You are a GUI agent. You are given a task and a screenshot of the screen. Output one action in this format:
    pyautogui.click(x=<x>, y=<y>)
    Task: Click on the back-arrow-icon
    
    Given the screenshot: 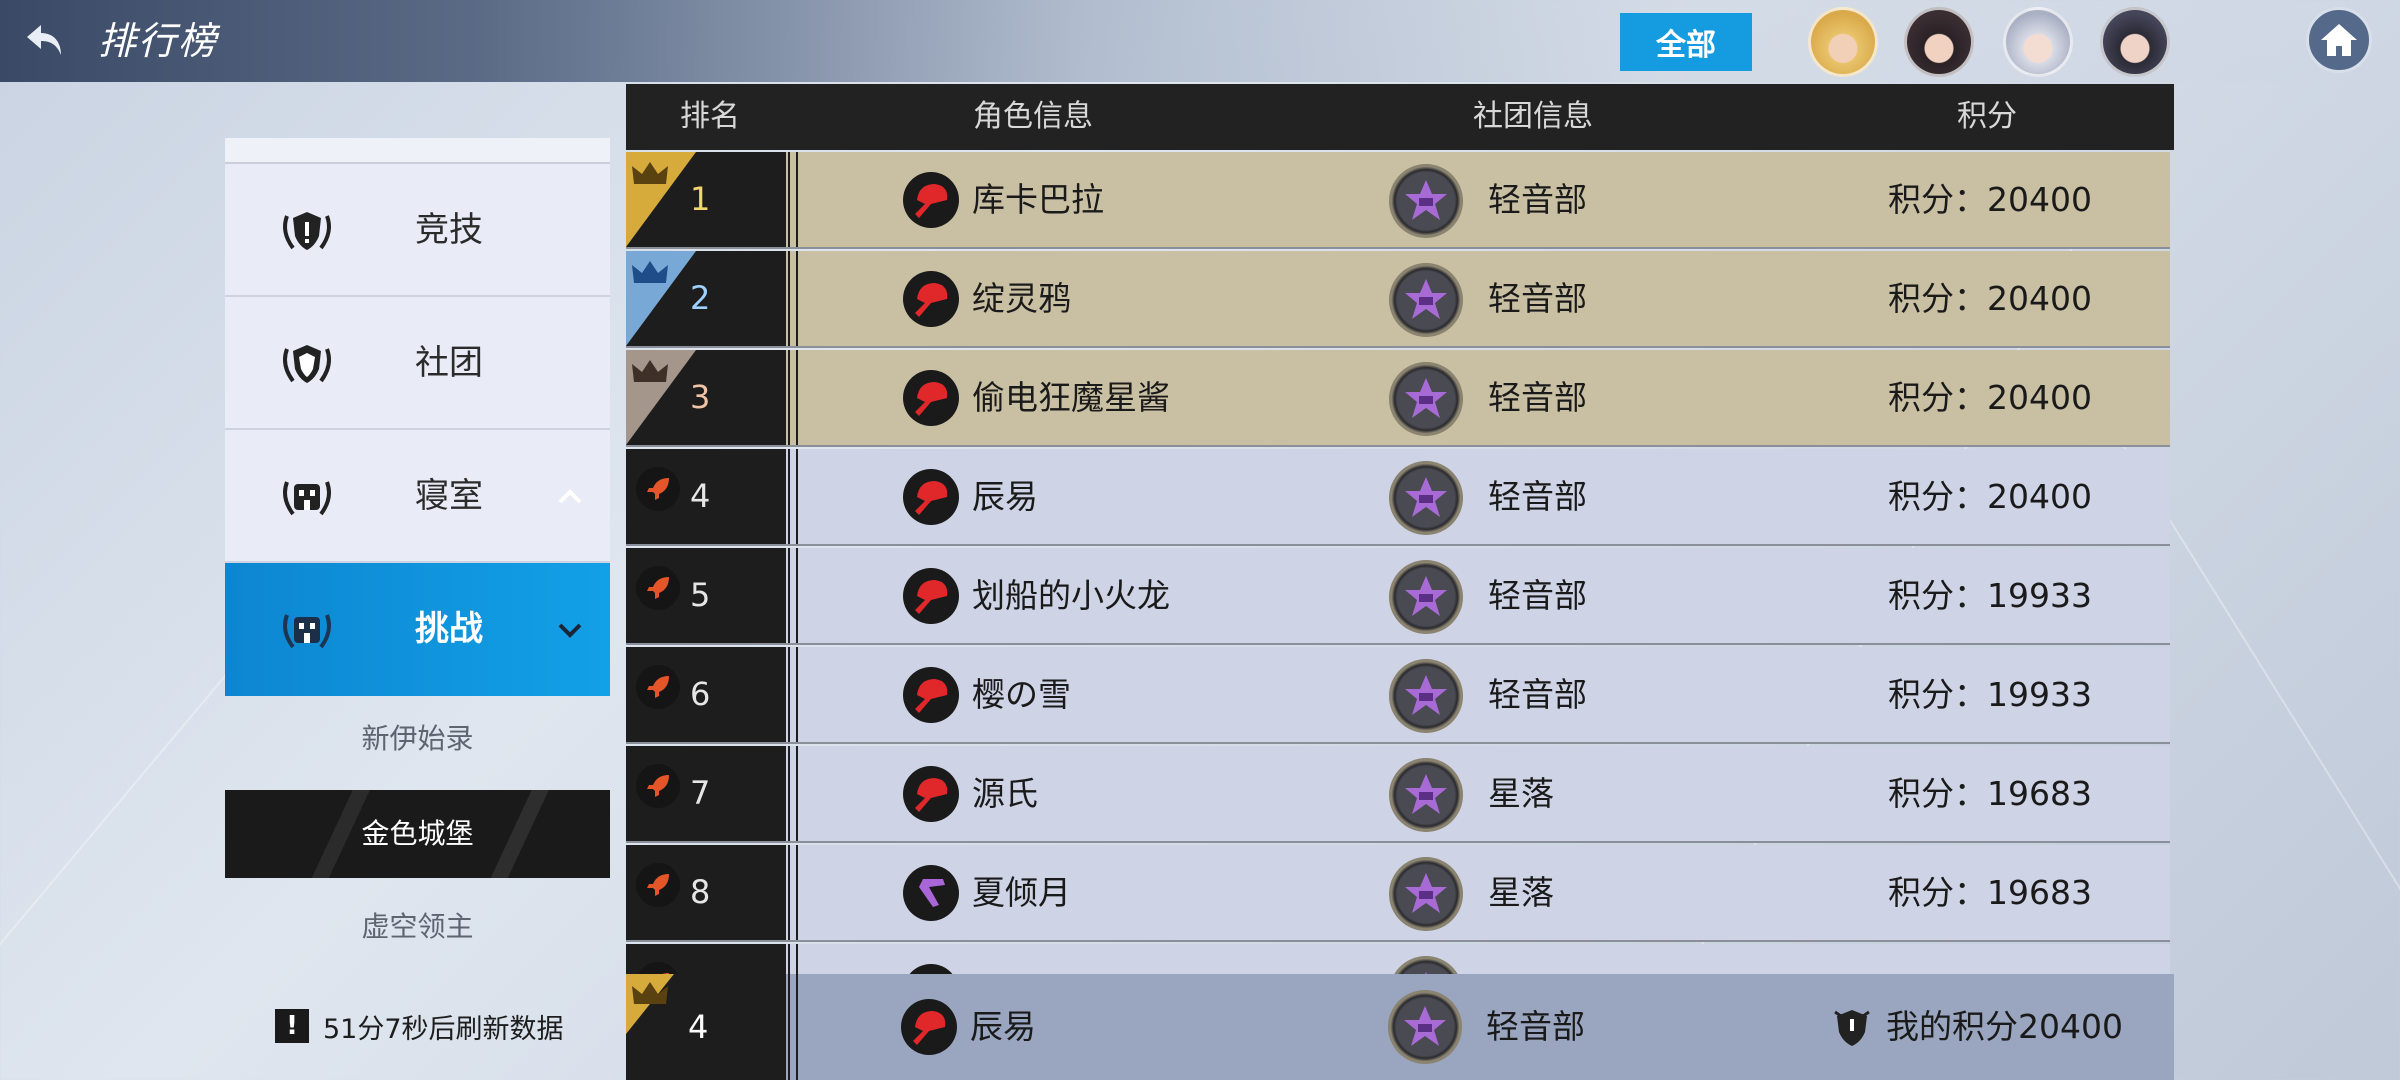 What is the action you would take?
    pyautogui.click(x=44, y=40)
    